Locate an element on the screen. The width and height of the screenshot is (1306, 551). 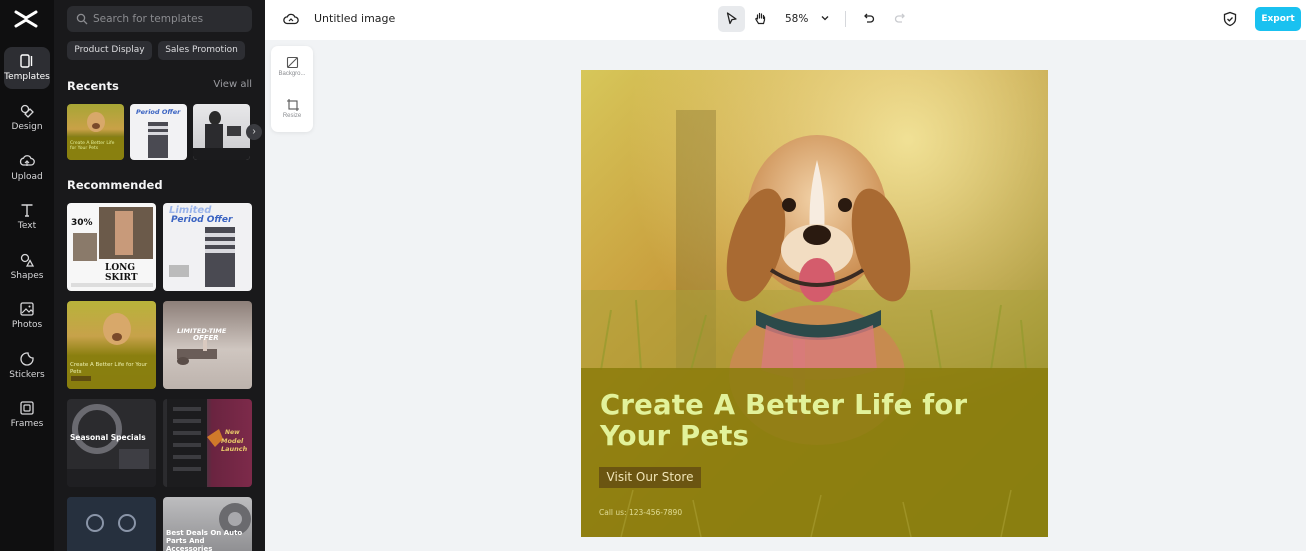
recent-caption: Create A Better Life for Your Pets is located at coordinates (92, 146).